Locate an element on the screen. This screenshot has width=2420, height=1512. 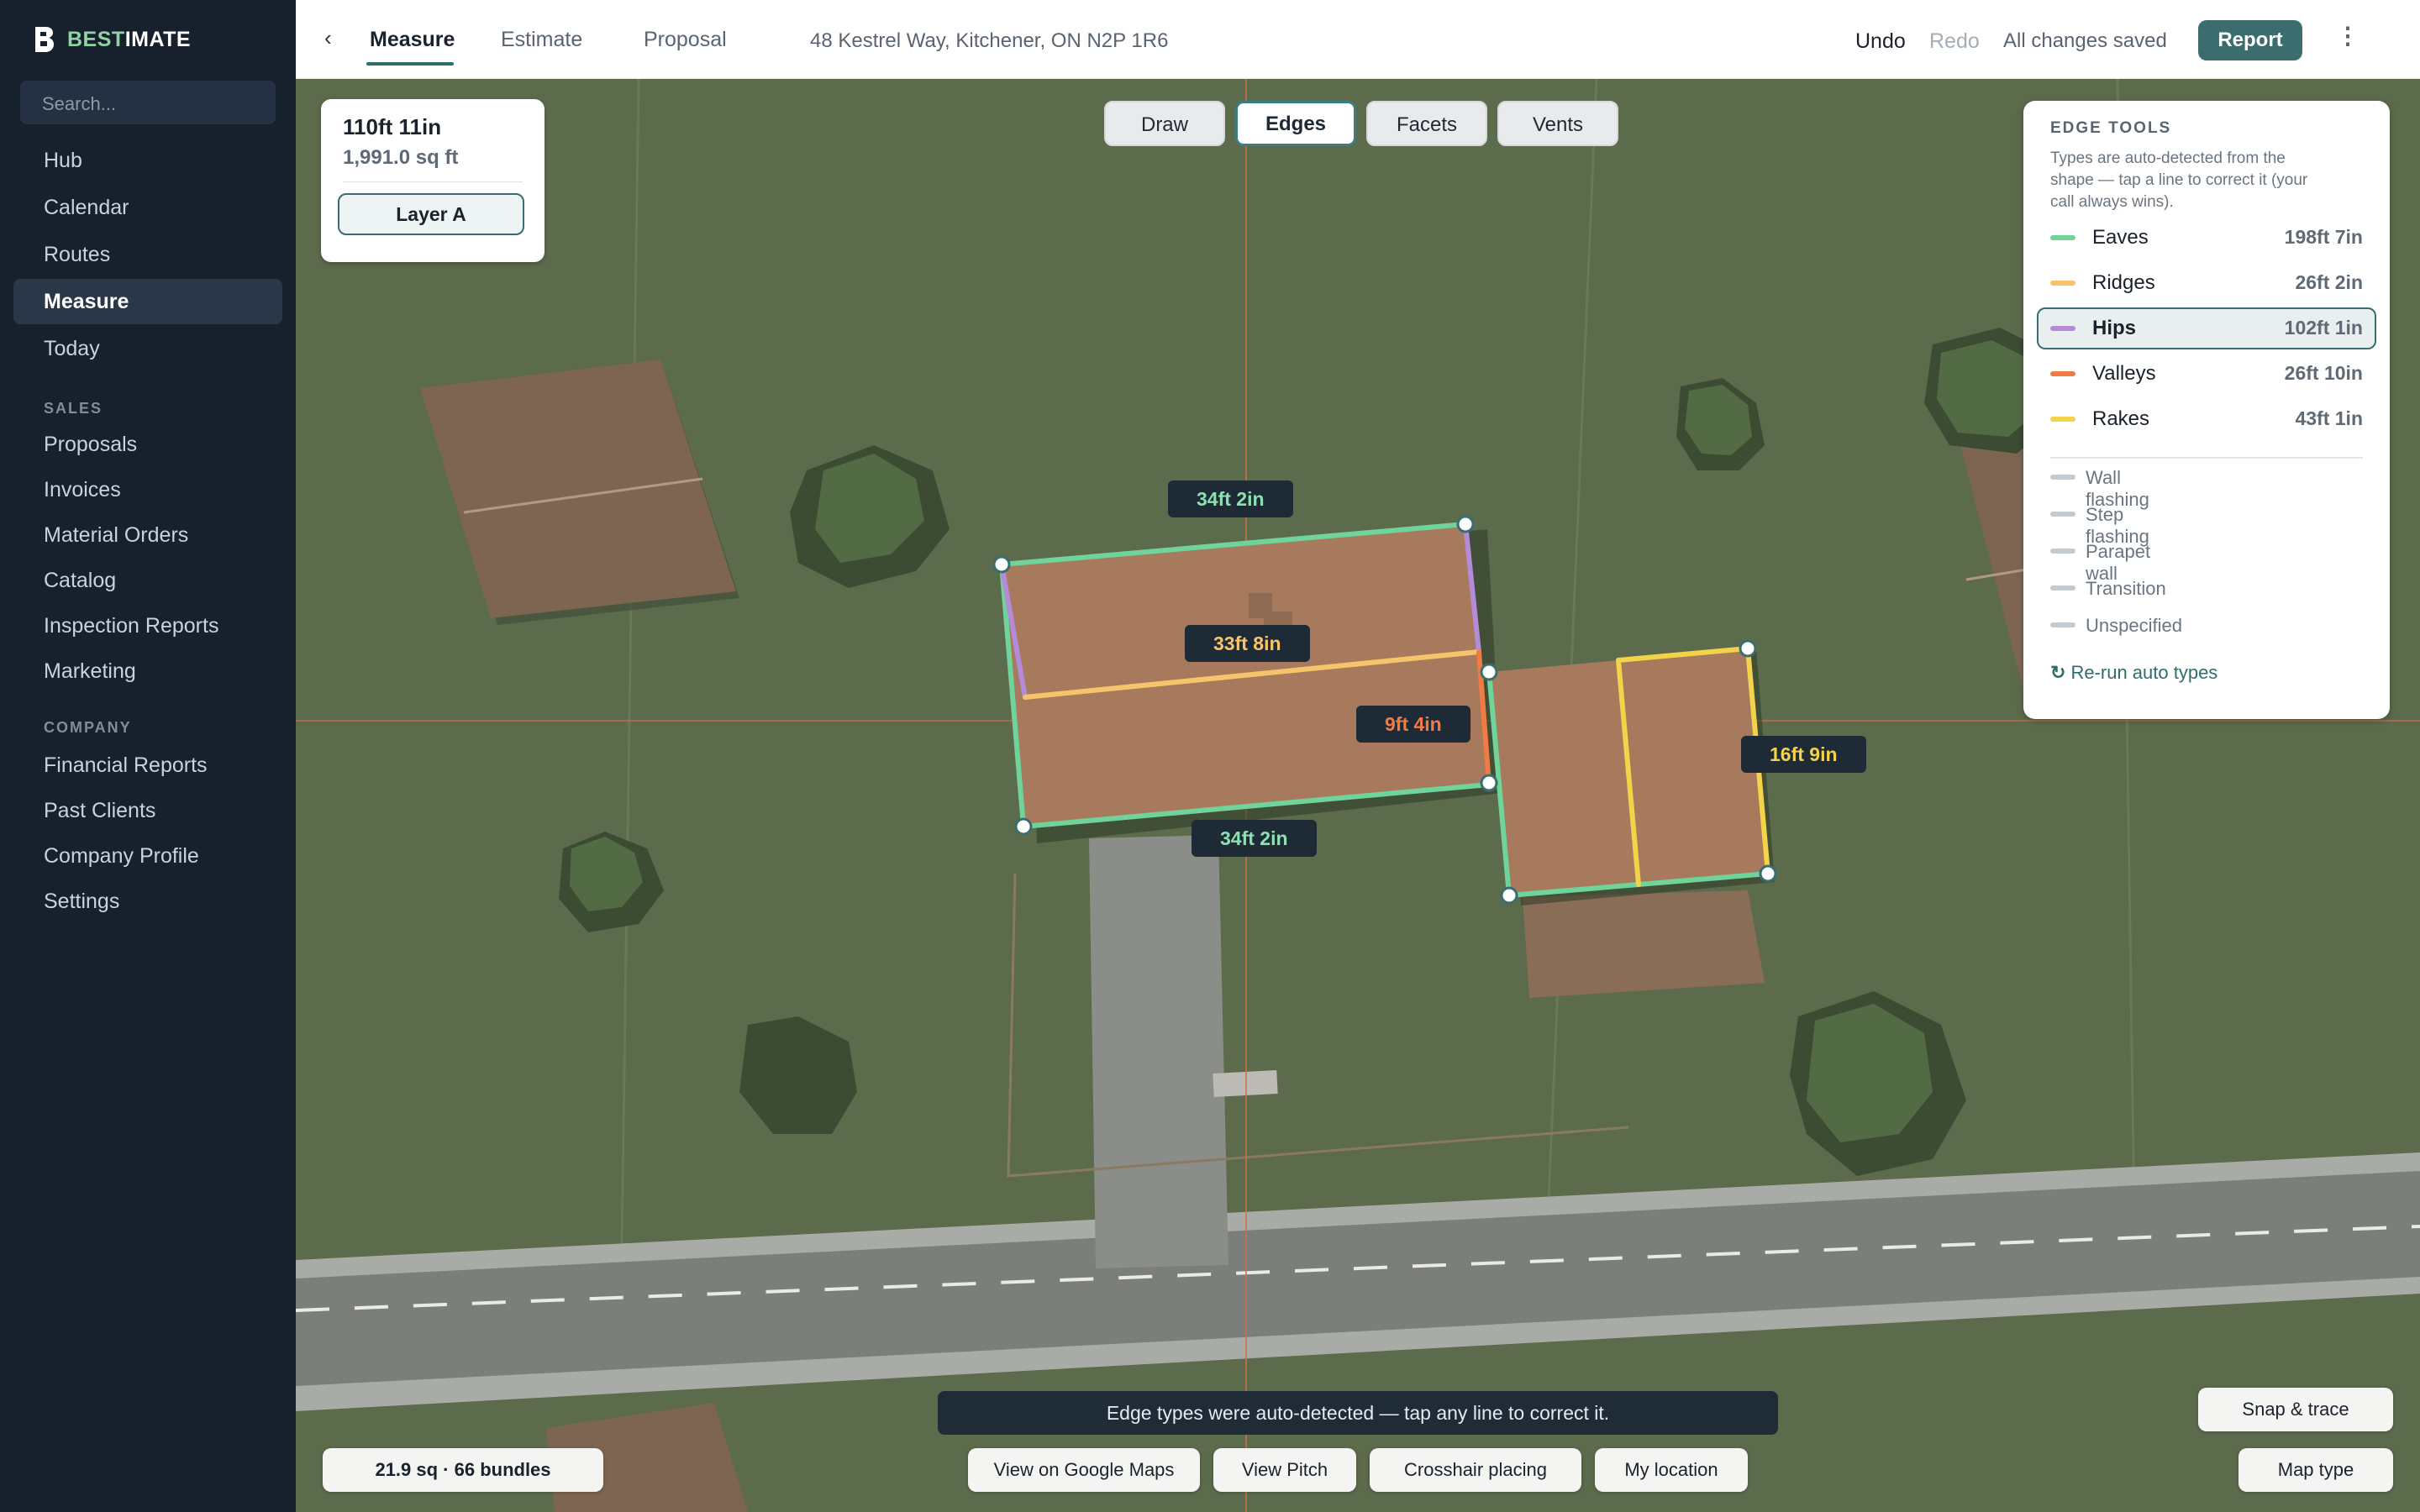
refresh-icon: ↻ is located at coordinates (2058, 672).